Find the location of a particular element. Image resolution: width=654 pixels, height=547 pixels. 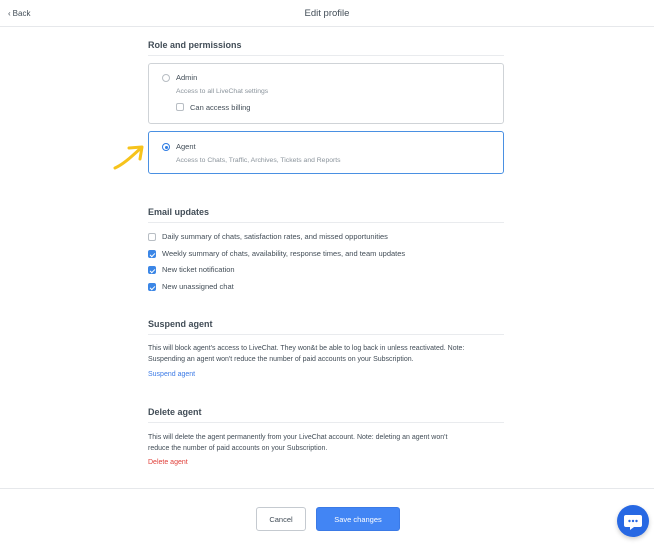

delete-section-title: Delete agent is located at coordinates (326, 415).